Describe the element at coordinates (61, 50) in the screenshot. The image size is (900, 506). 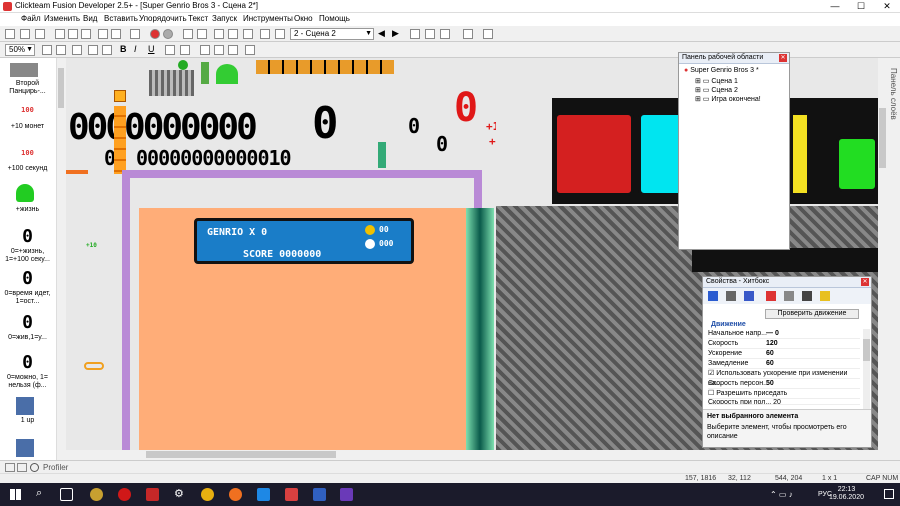
I see `snap-icon` at that location.